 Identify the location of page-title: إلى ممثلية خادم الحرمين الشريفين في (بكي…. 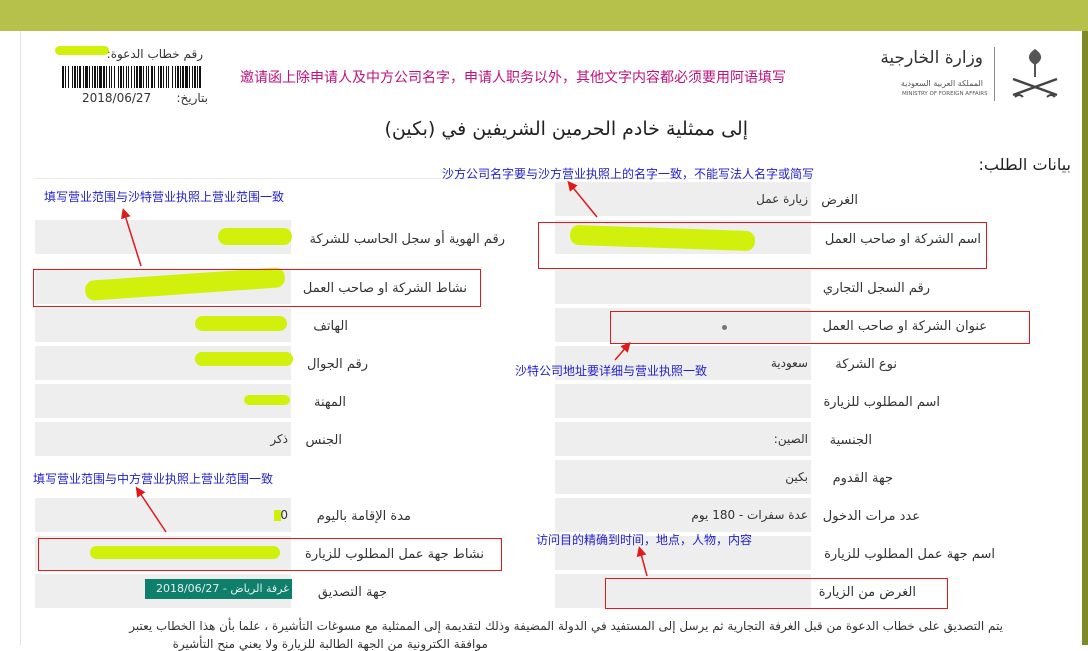
(566, 129).